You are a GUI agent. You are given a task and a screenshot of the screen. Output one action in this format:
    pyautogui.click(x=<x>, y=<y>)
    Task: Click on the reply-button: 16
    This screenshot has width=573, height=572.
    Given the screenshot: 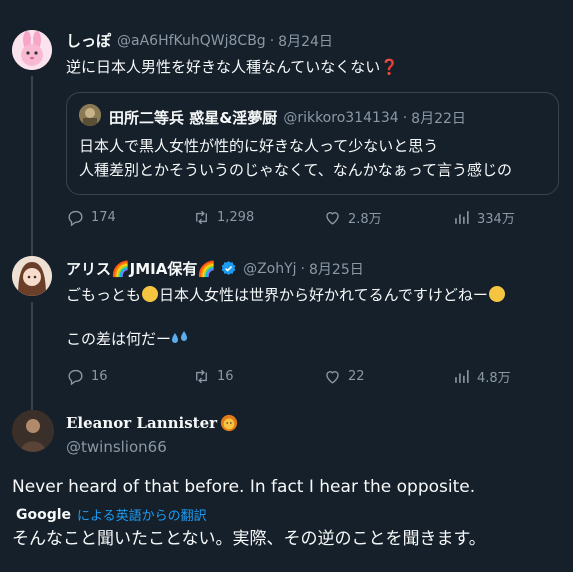 What is the action you would take?
    pyautogui.click(x=87, y=376)
    